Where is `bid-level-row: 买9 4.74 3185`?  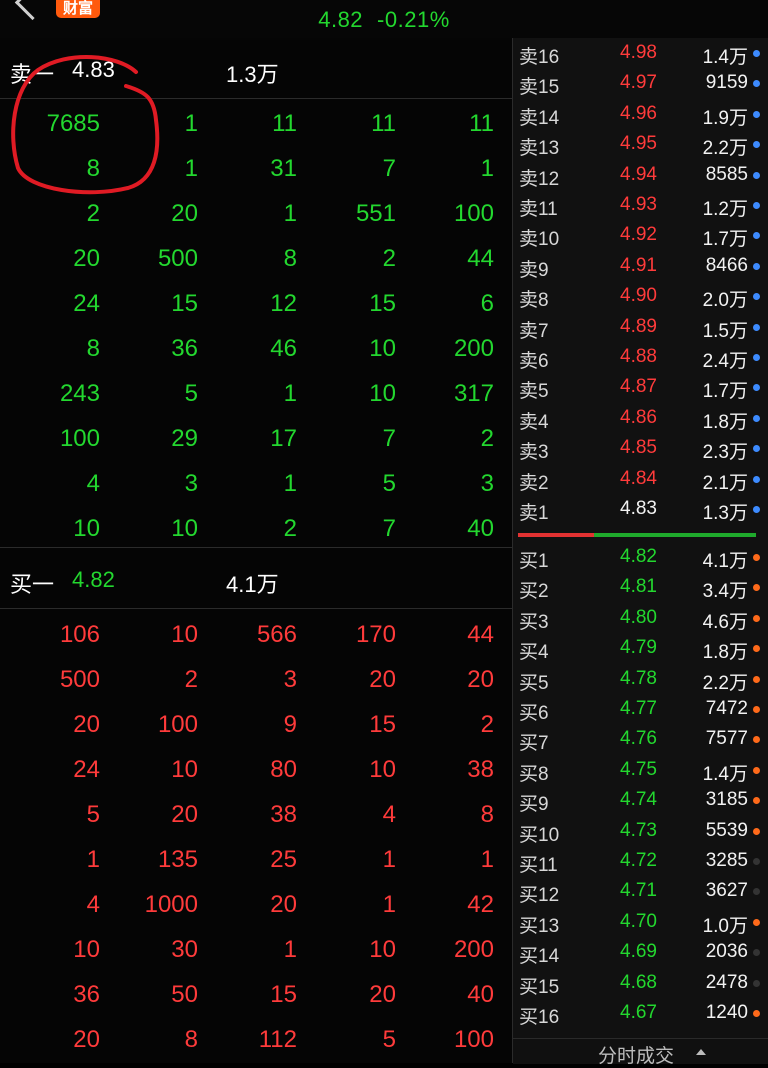
bid-level-row: 买9 4.74 3185 is located at coordinates (640, 800).